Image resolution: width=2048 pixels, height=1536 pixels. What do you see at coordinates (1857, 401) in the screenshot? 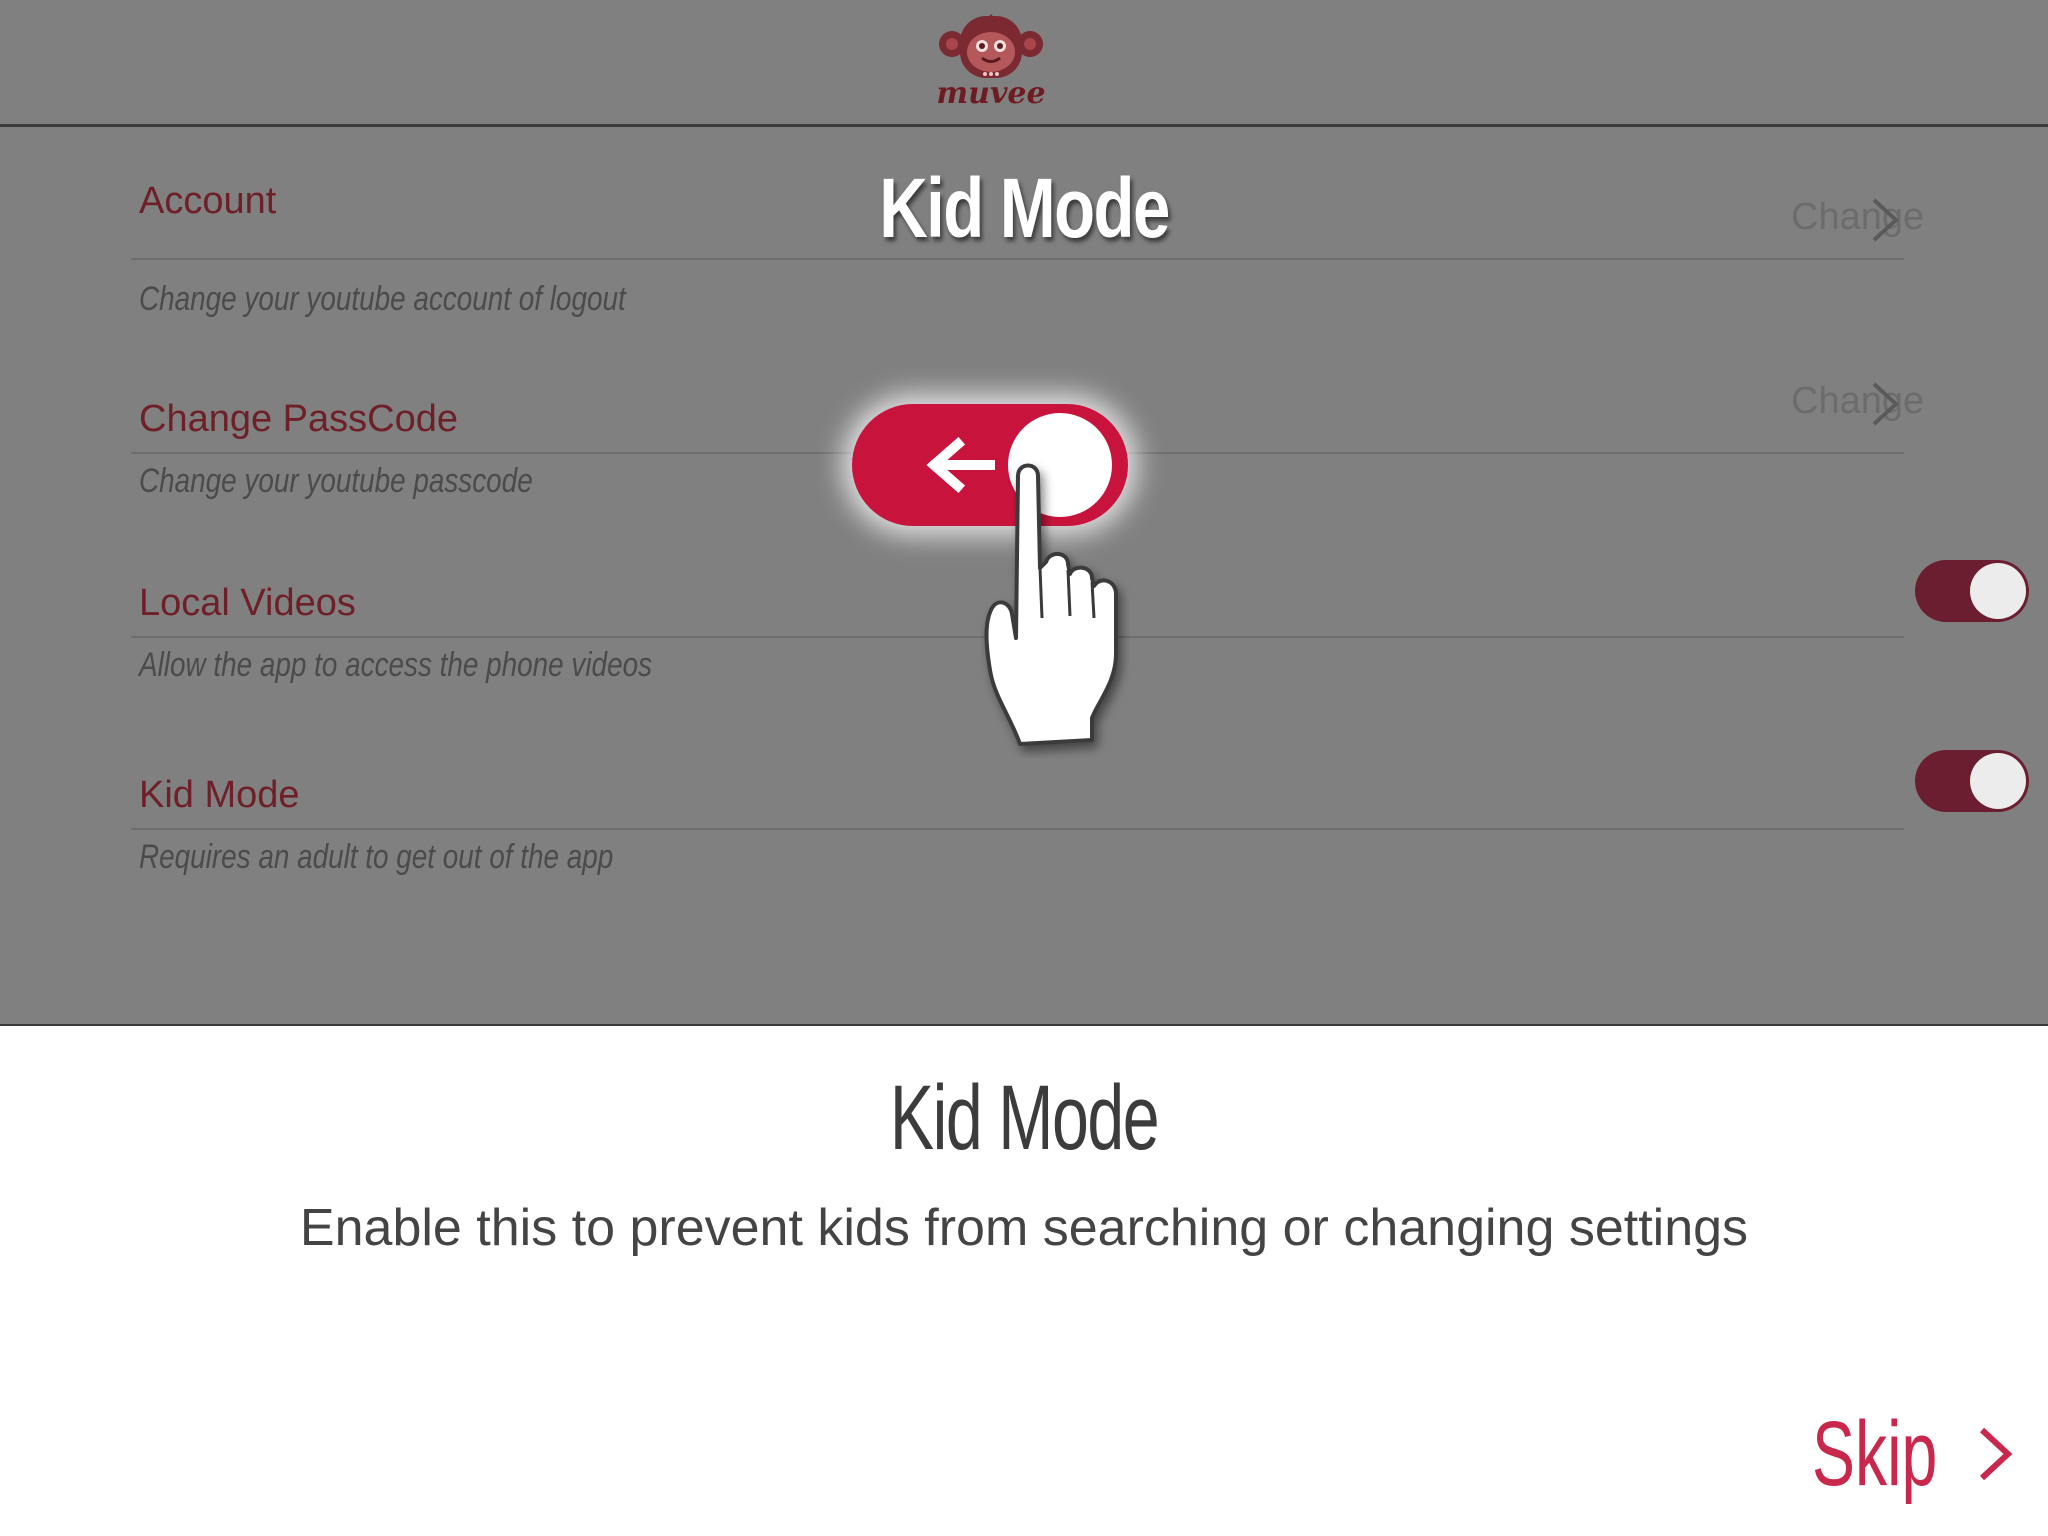
I see `change-passcode-link: Change` at bounding box center [1857, 401].